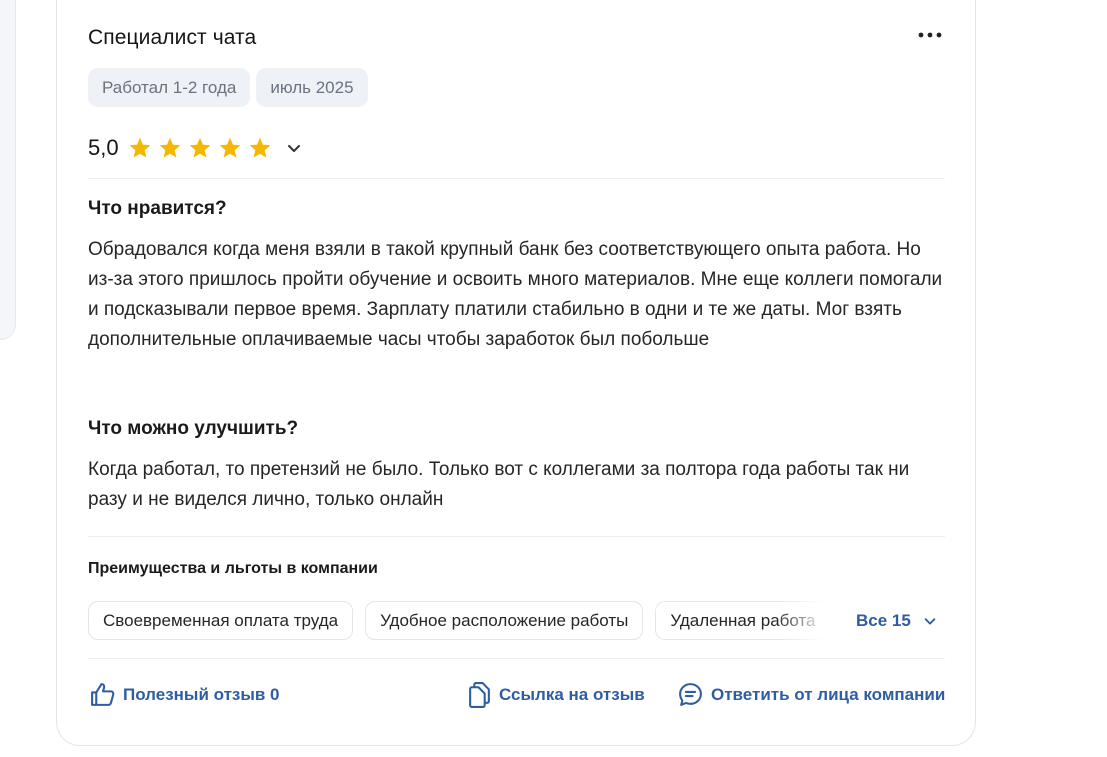 The image size is (1107, 757). I want to click on review-tags: Работал 1-2 года июль 2025, so click(228, 87).